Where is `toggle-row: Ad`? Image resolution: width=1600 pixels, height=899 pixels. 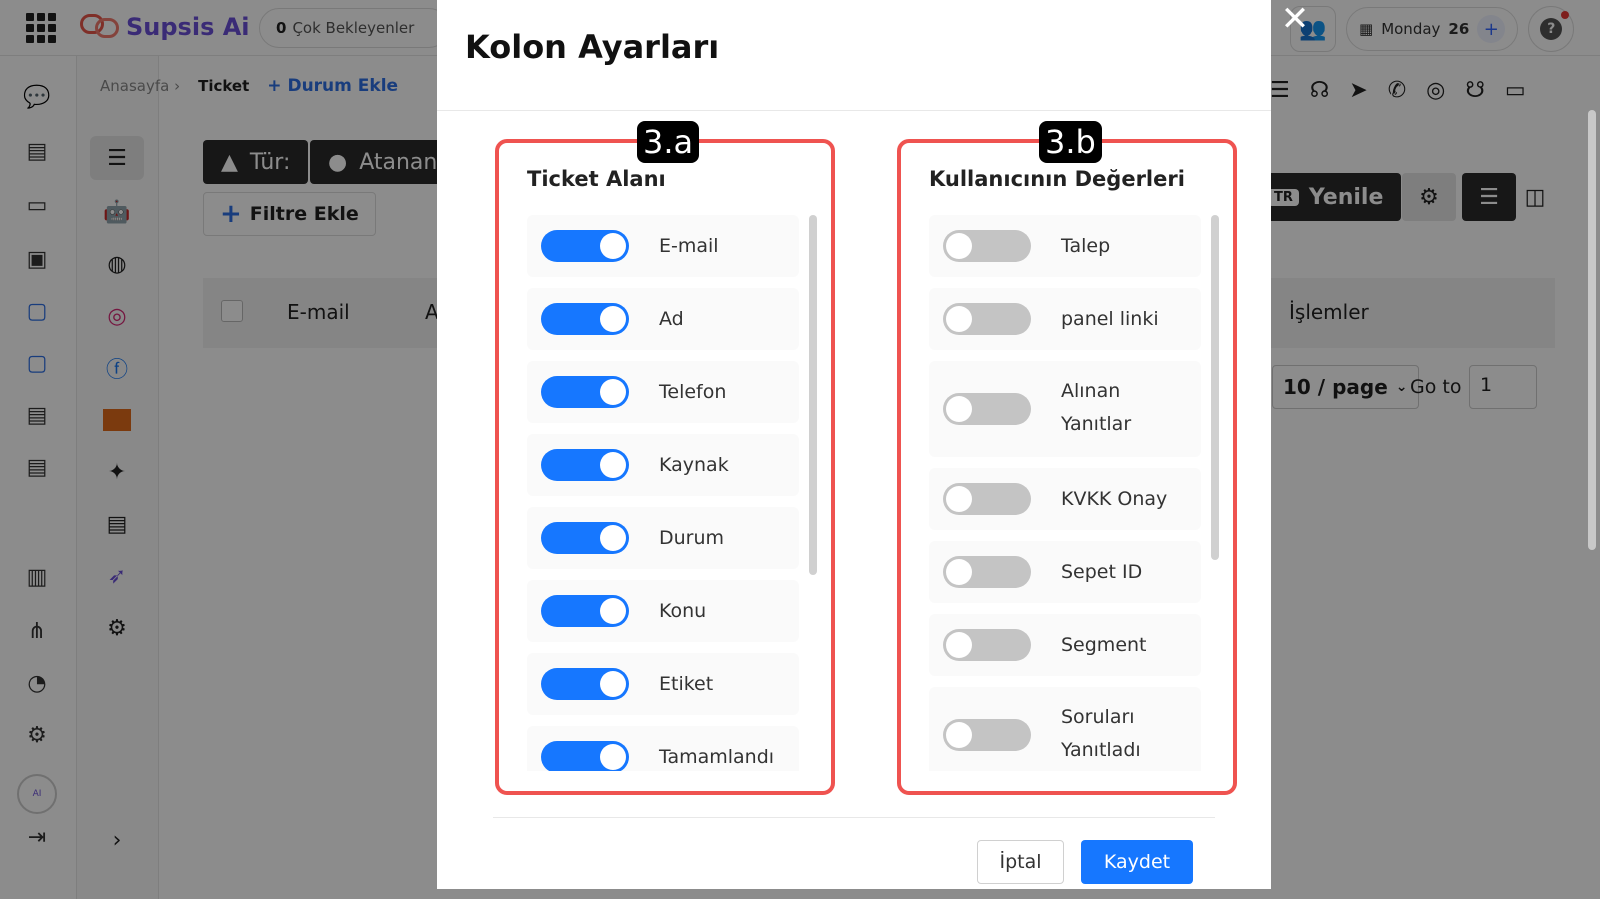 toggle-row: Ad is located at coordinates (663, 319).